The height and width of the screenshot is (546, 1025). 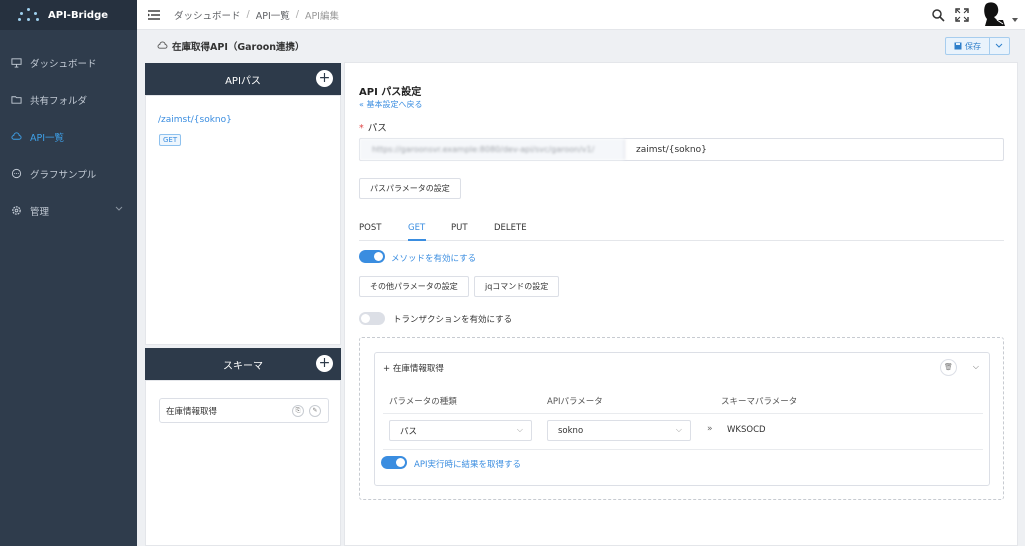 What do you see at coordinates (195, 120) in the screenshot?
I see `api-path-link: /zaimst/{sokno}` at bounding box center [195, 120].